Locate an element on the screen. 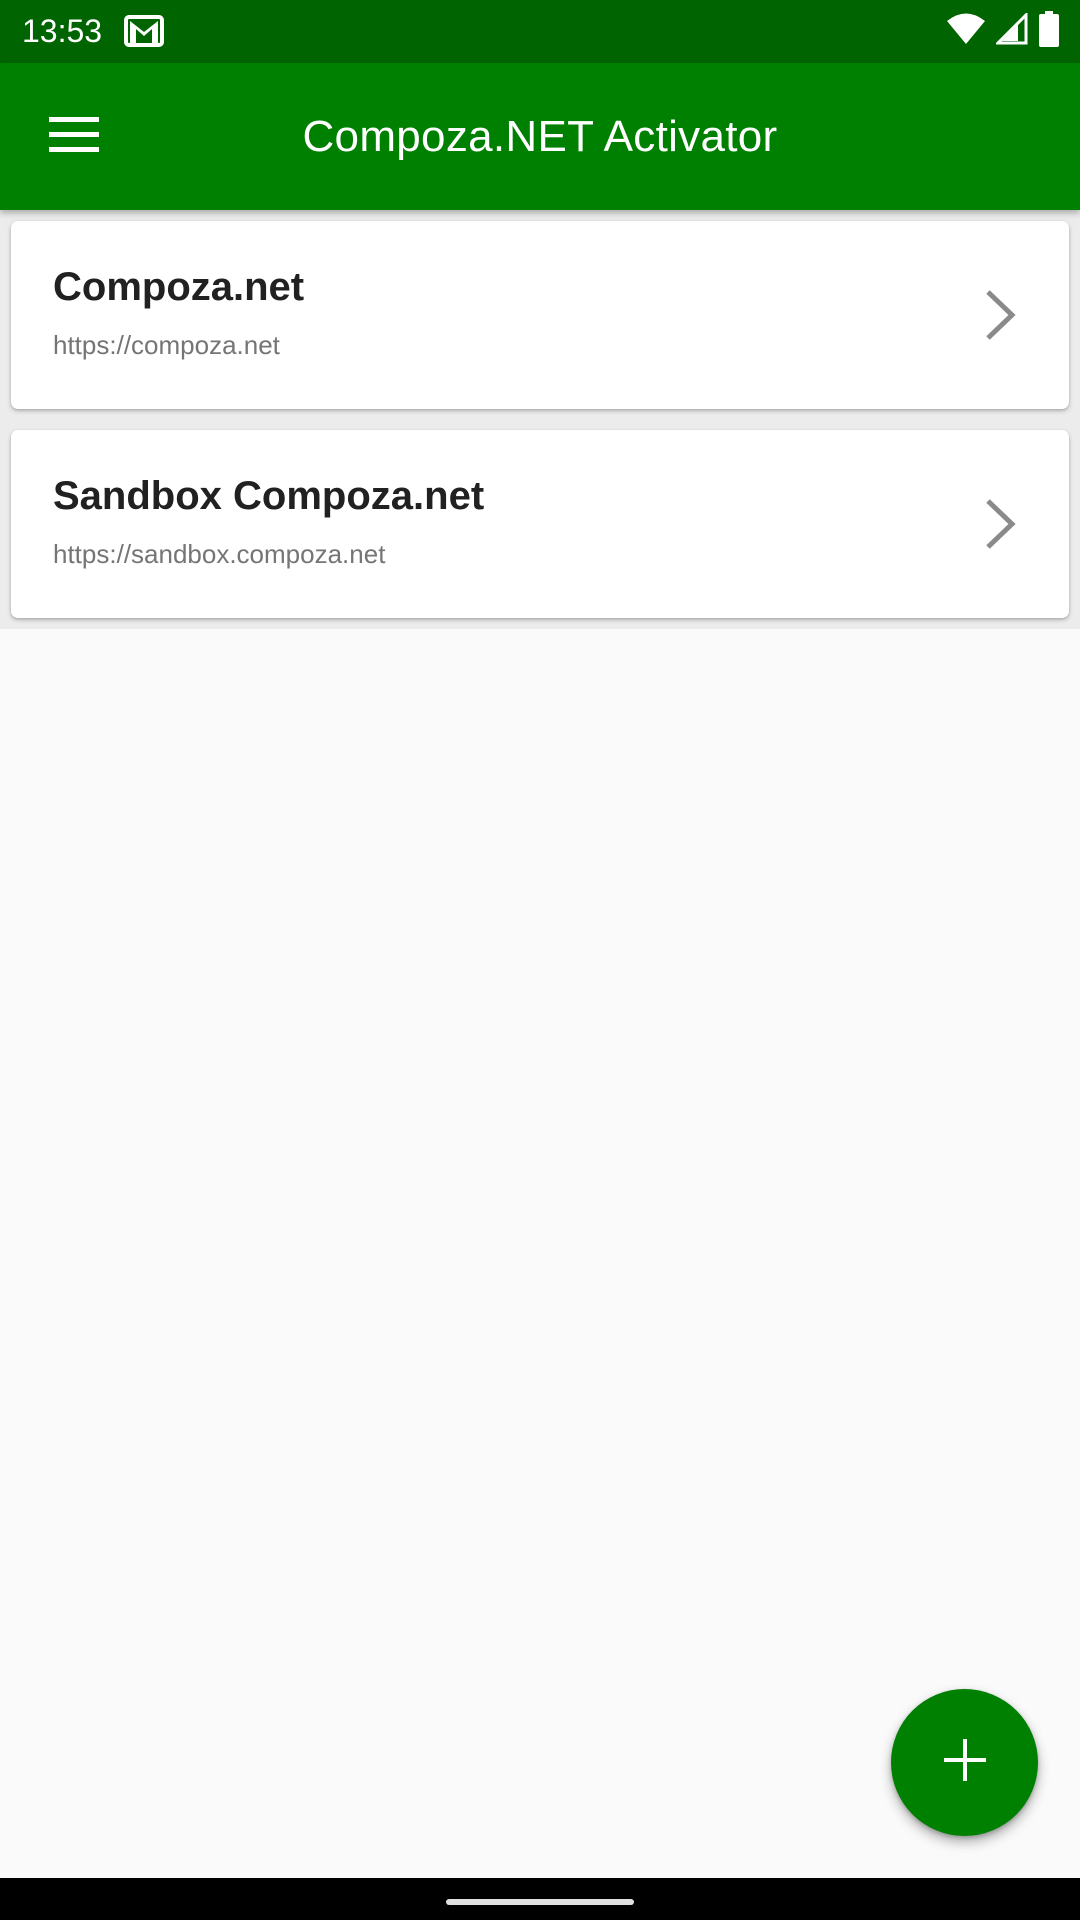 The height and width of the screenshot is (1920, 1080). page-title: Compoza.NET Activator is located at coordinates (540, 136).